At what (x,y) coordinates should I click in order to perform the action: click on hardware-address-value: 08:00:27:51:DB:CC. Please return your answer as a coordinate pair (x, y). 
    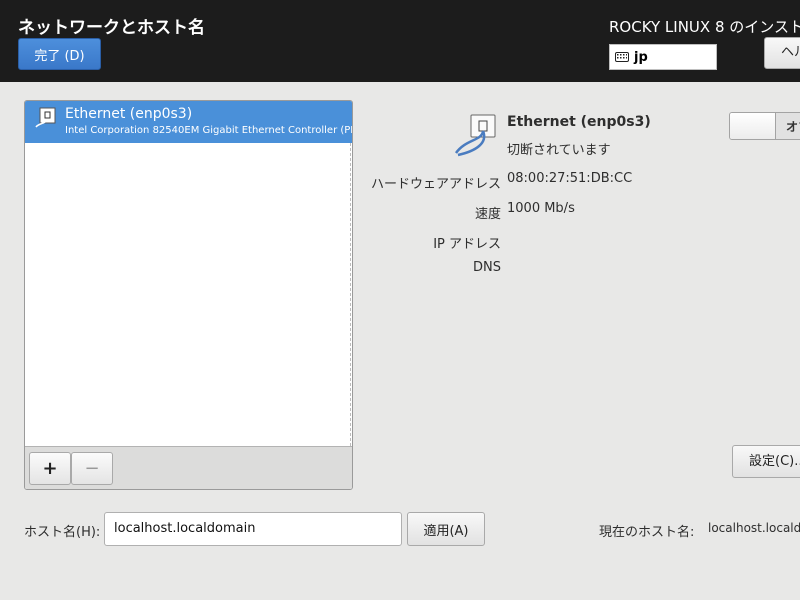
    Looking at the image, I should click on (570, 178).